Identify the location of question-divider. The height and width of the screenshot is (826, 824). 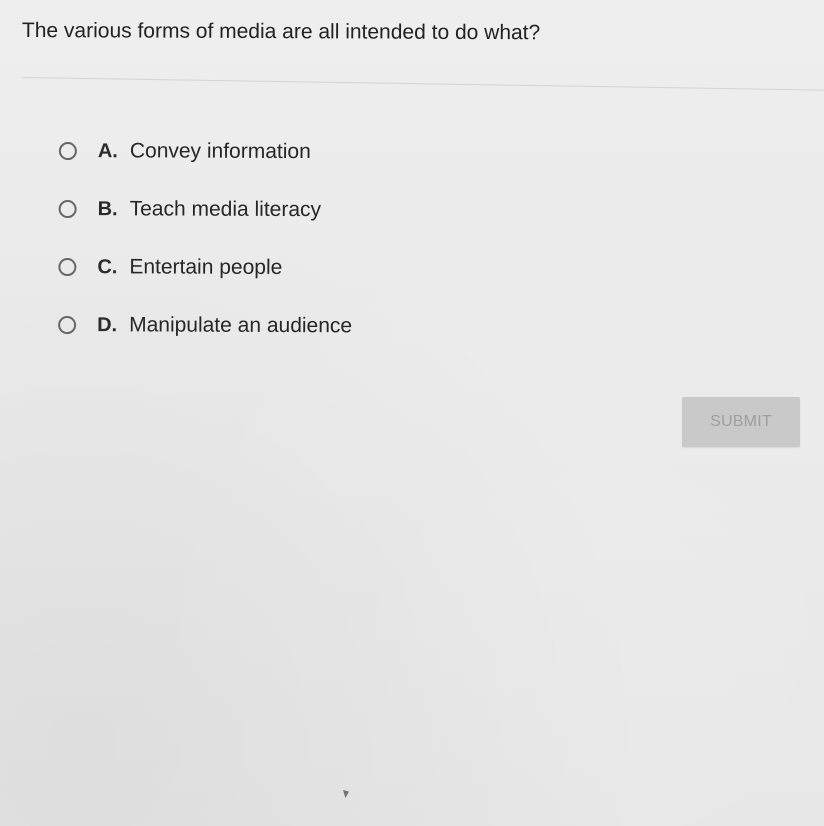
(422, 84).